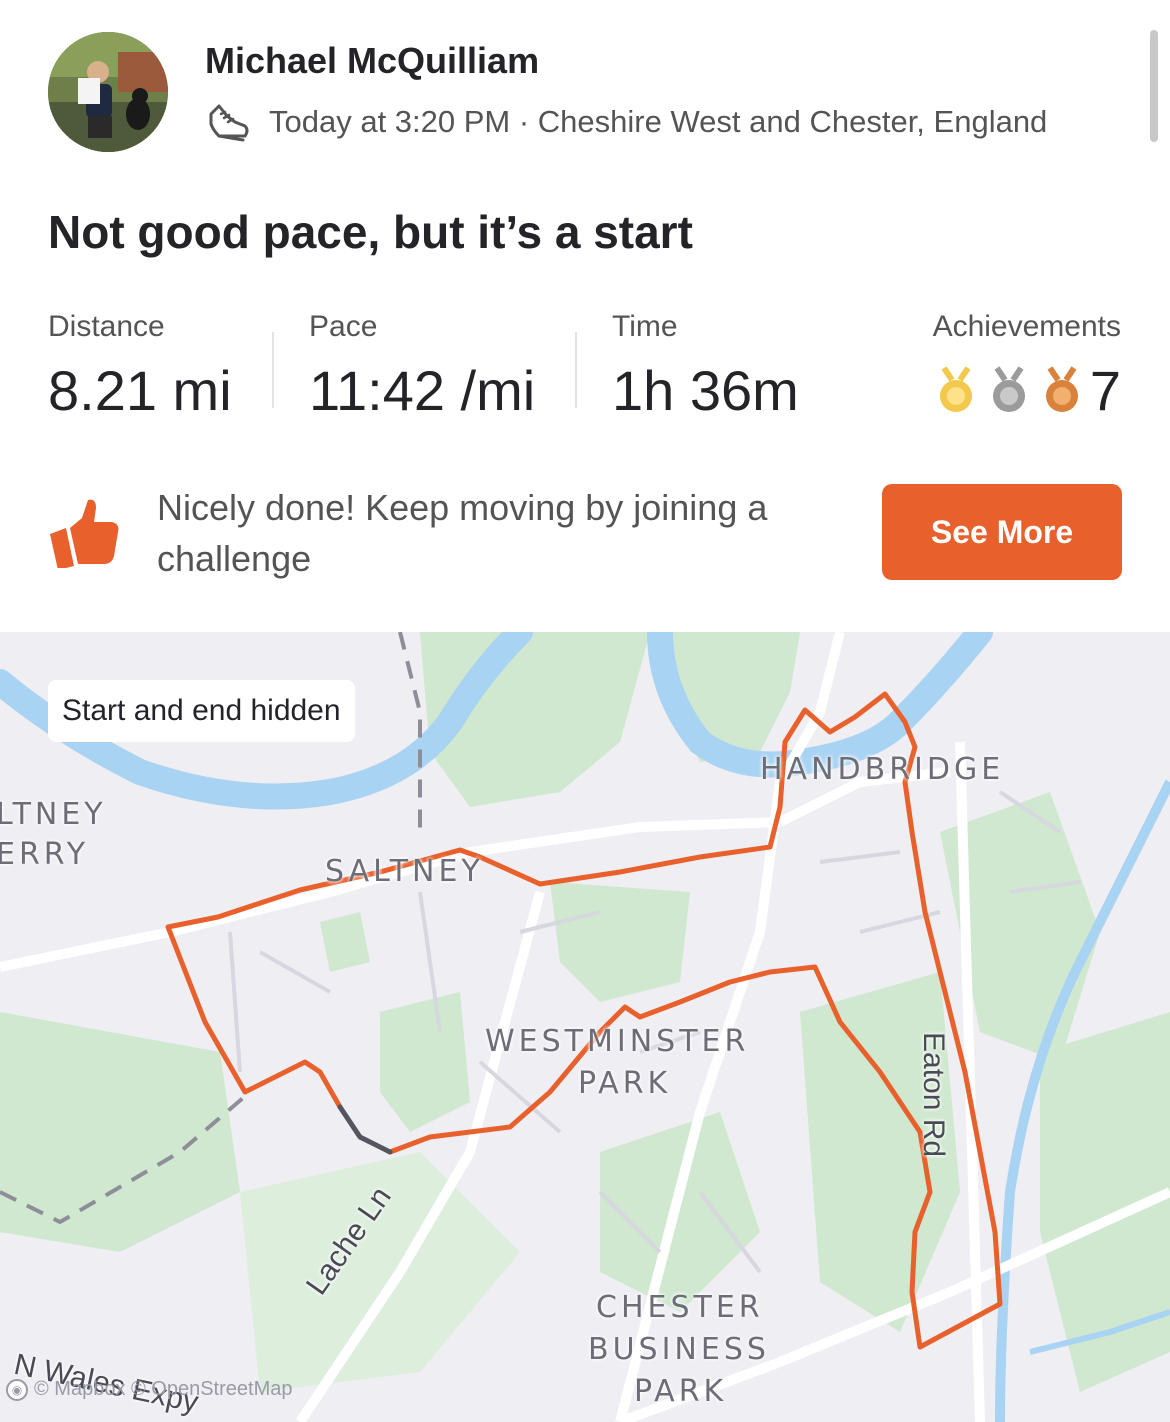 This screenshot has height=1422, width=1170. I want to click on stat-pace: Pace 11:42 /mi, so click(422, 366).